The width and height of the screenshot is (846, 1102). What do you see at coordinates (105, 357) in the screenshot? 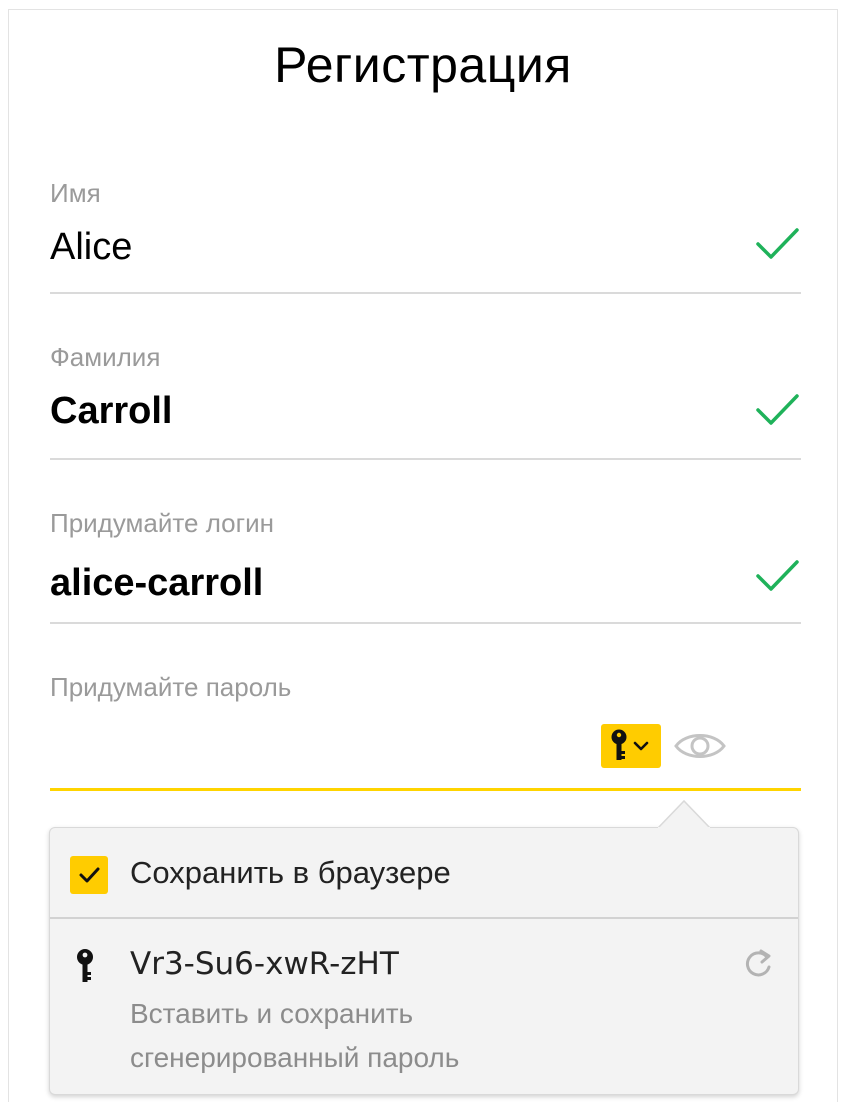
I see `last-name-label: Фамилия` at bounding box center [105, 357].